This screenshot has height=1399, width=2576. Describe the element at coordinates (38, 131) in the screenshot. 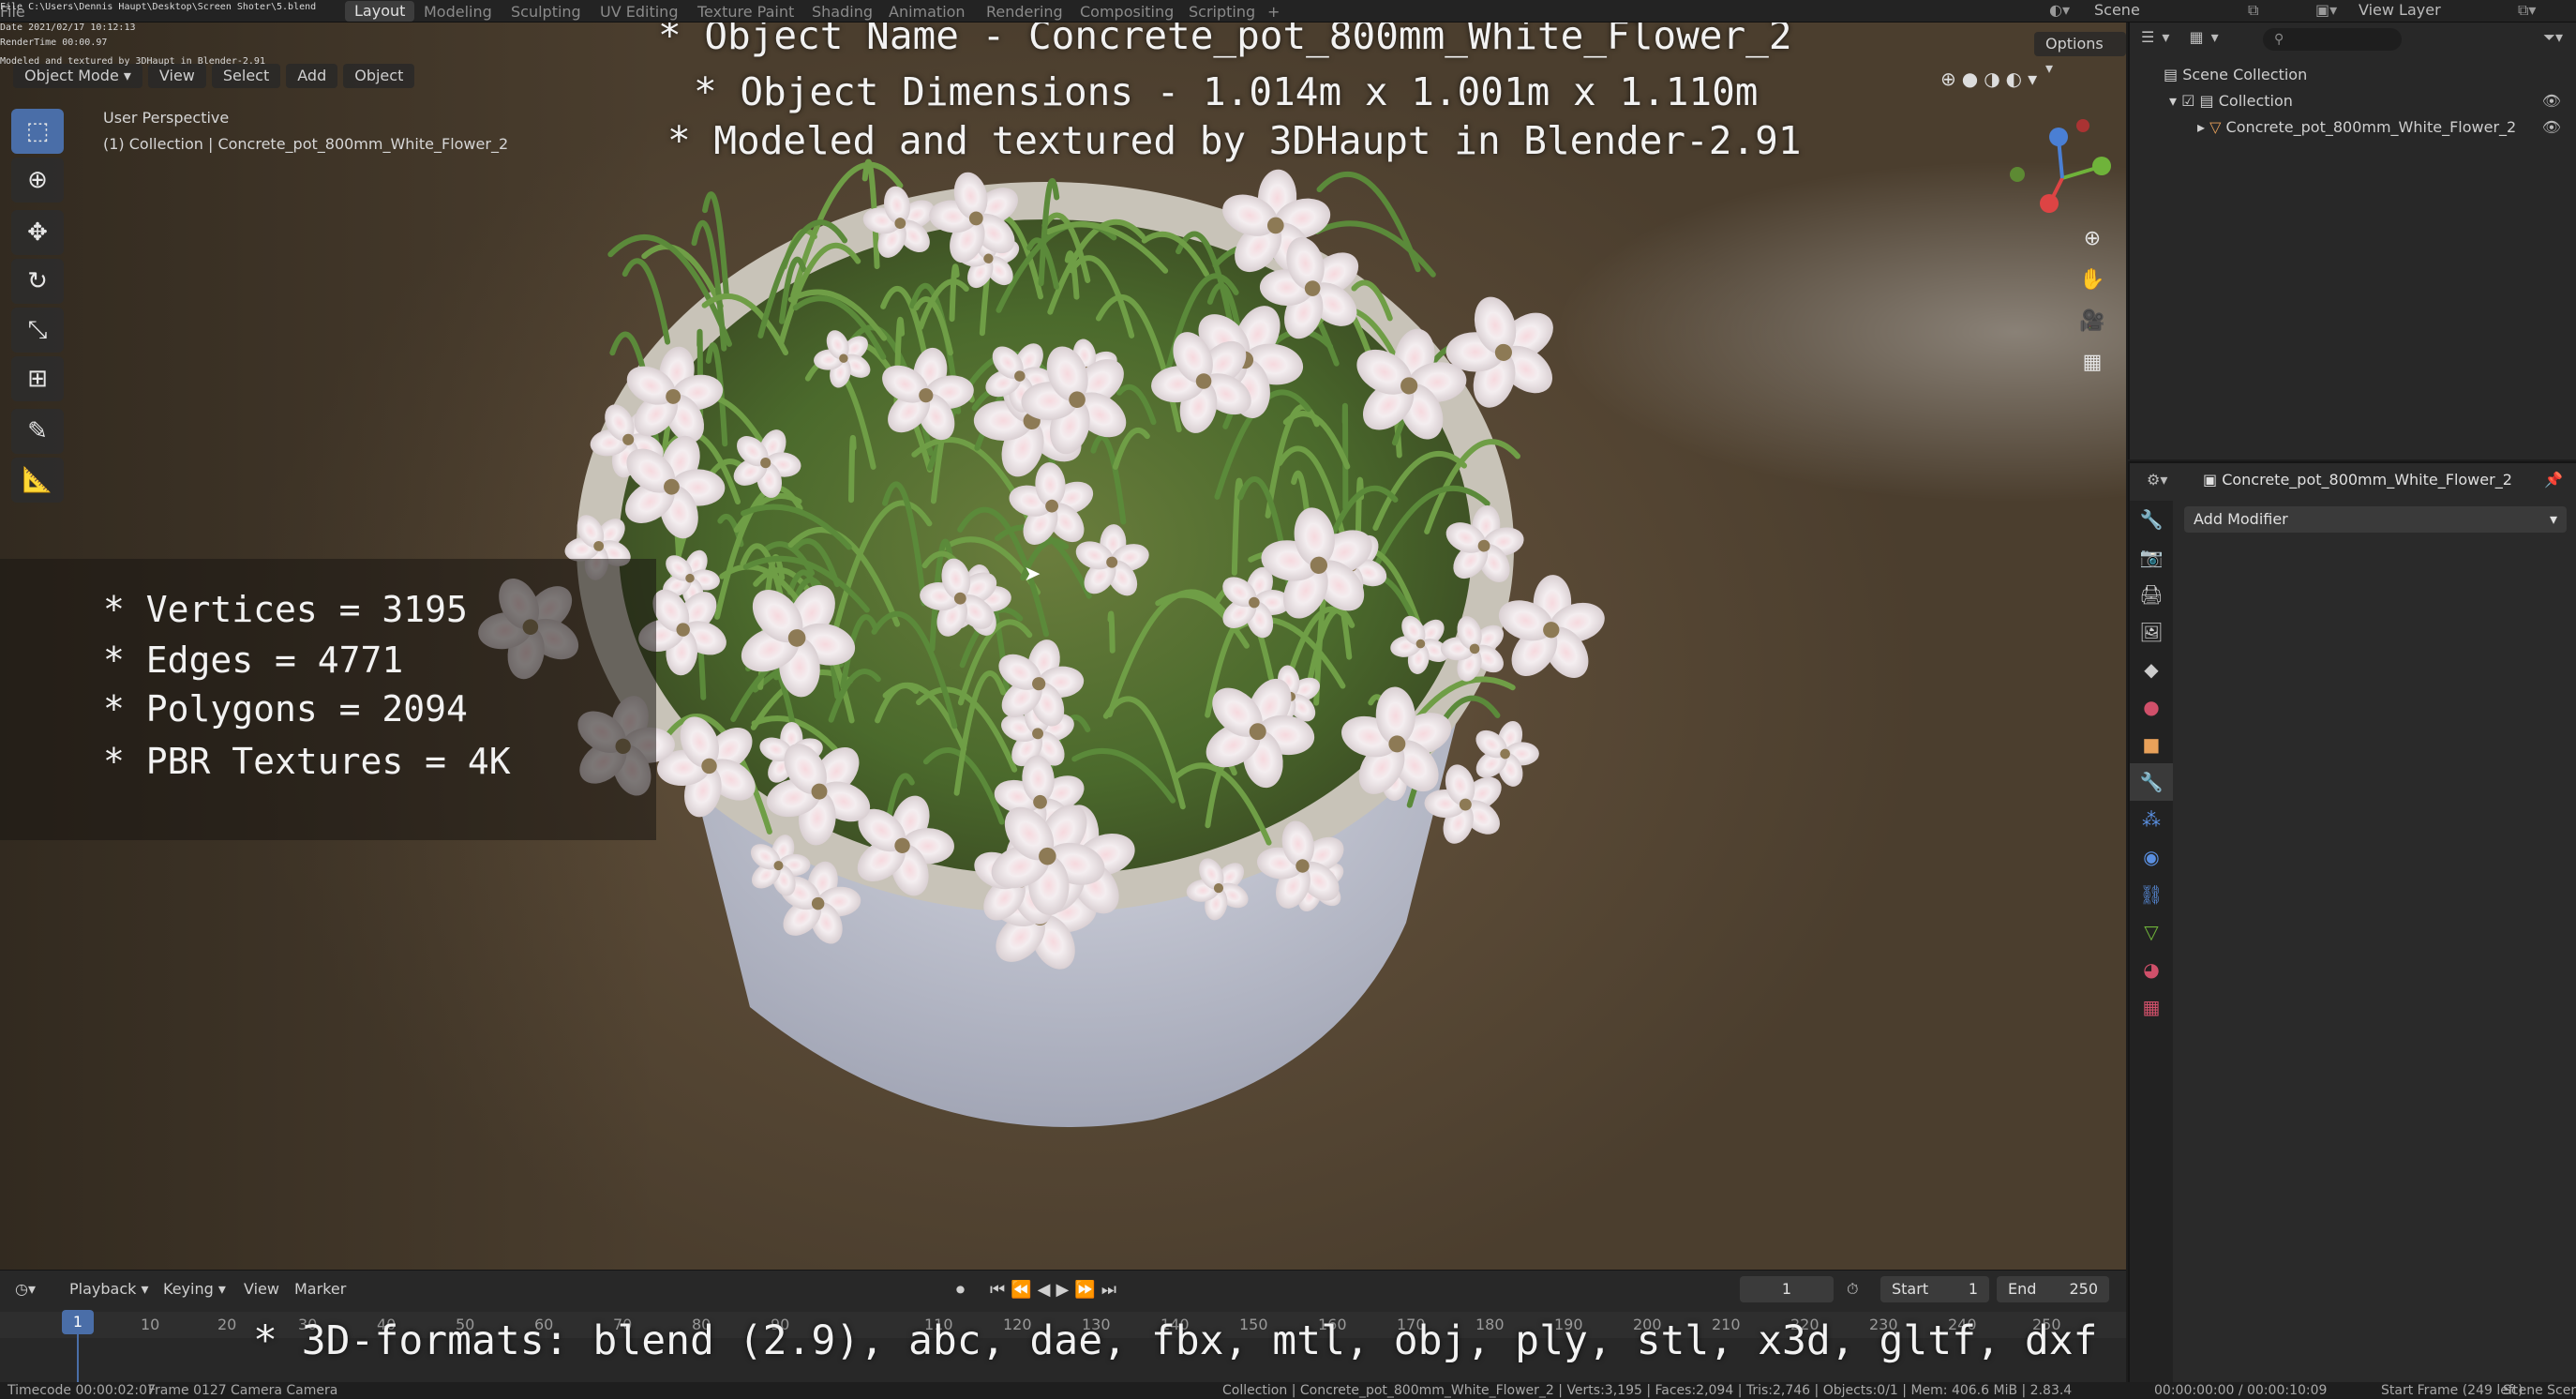

I see `select-tool-icon: ⬚` at that location.